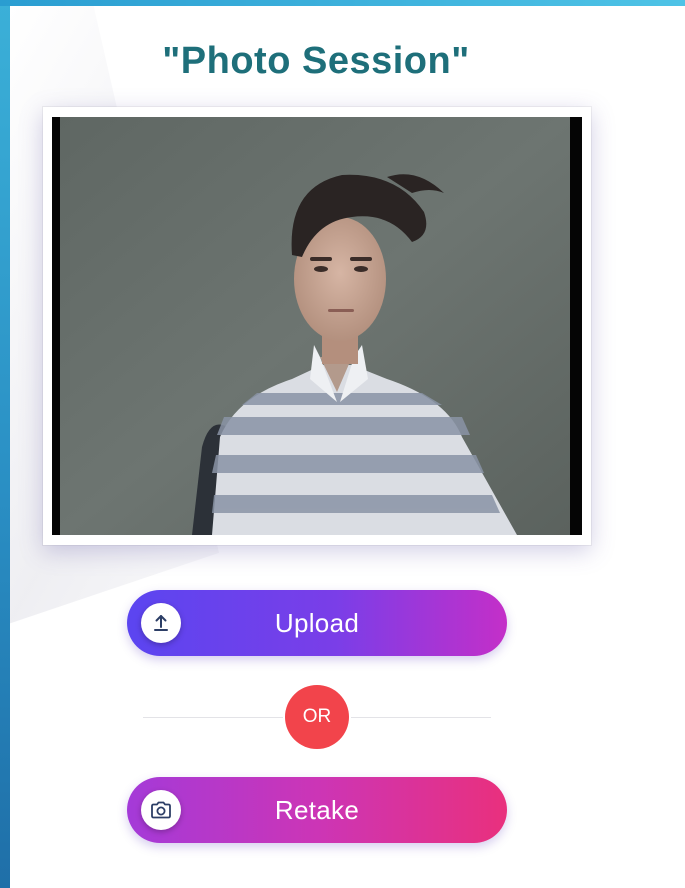 This screenshot has height=888, width=685. I want to click on or-badge: OR, so click(317, 717).